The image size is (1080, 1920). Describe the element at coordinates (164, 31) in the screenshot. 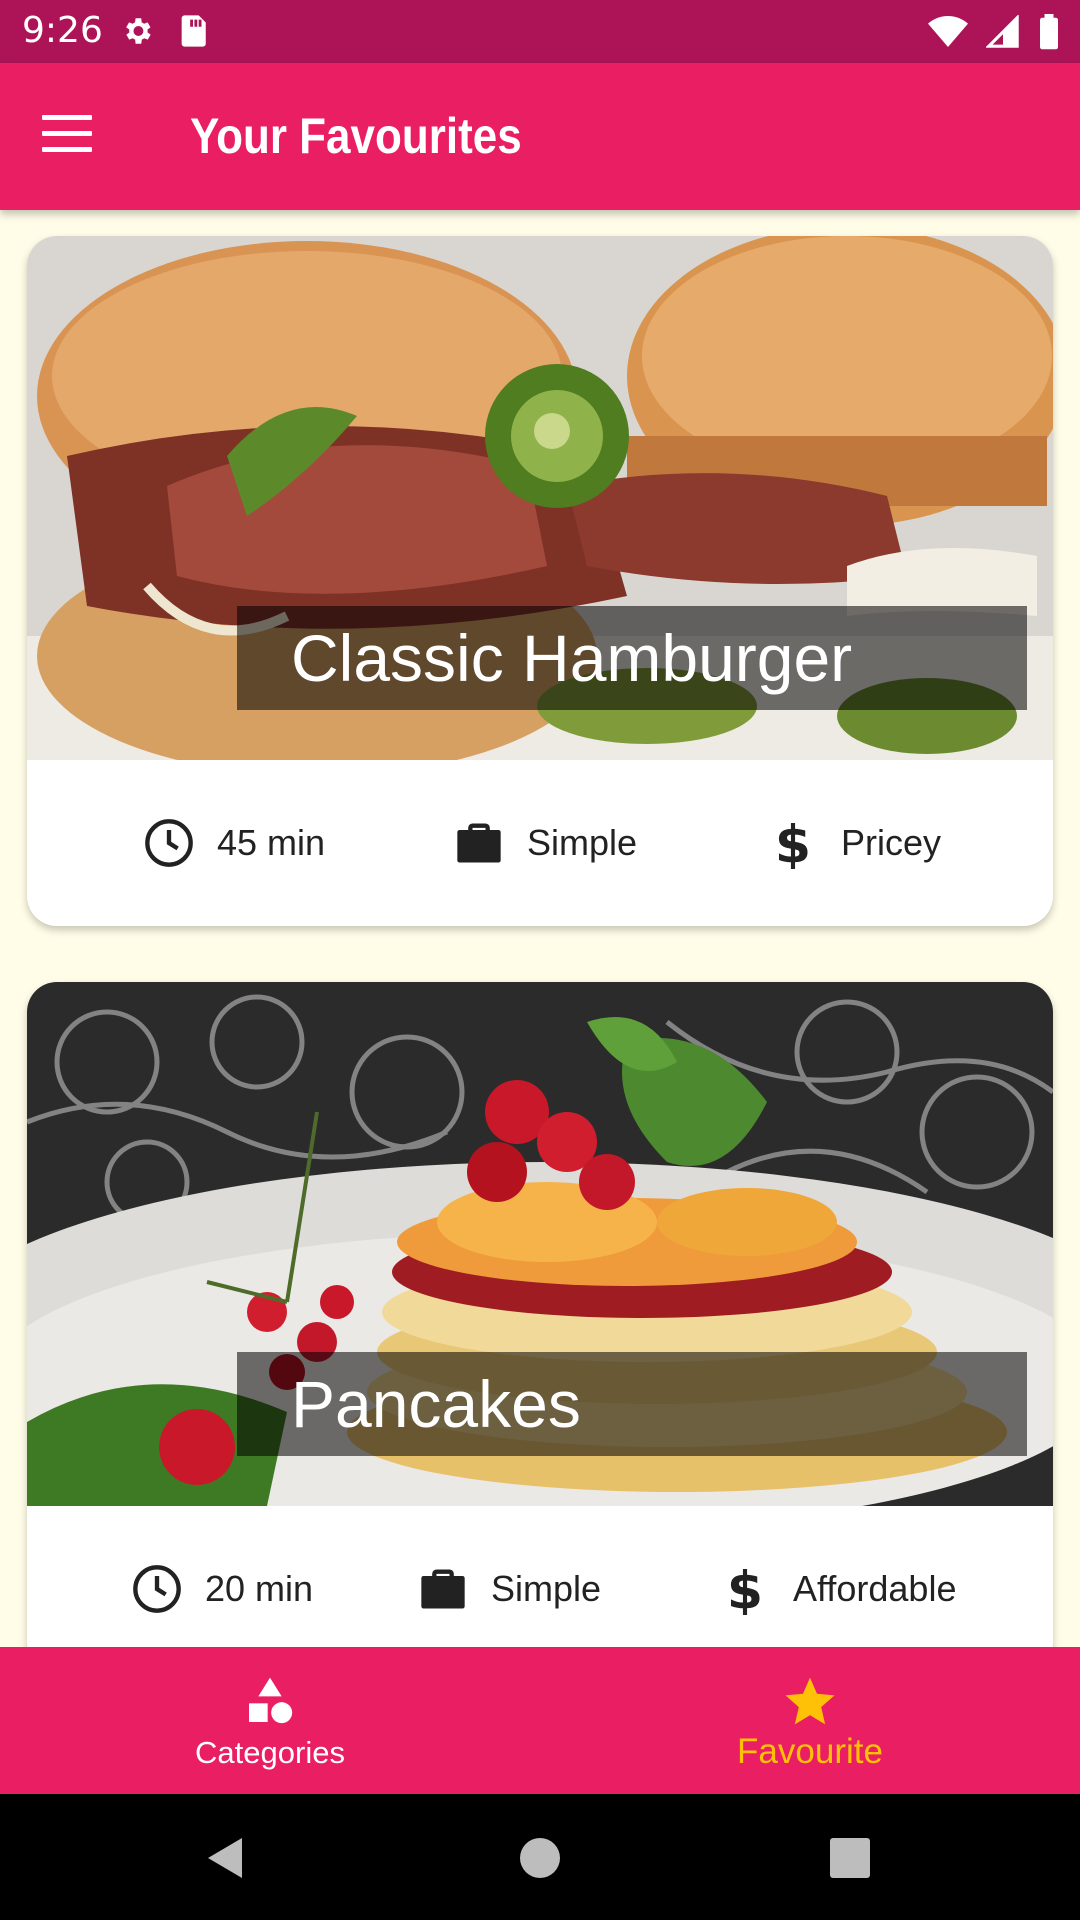

I see `status-left-icons` at that location.